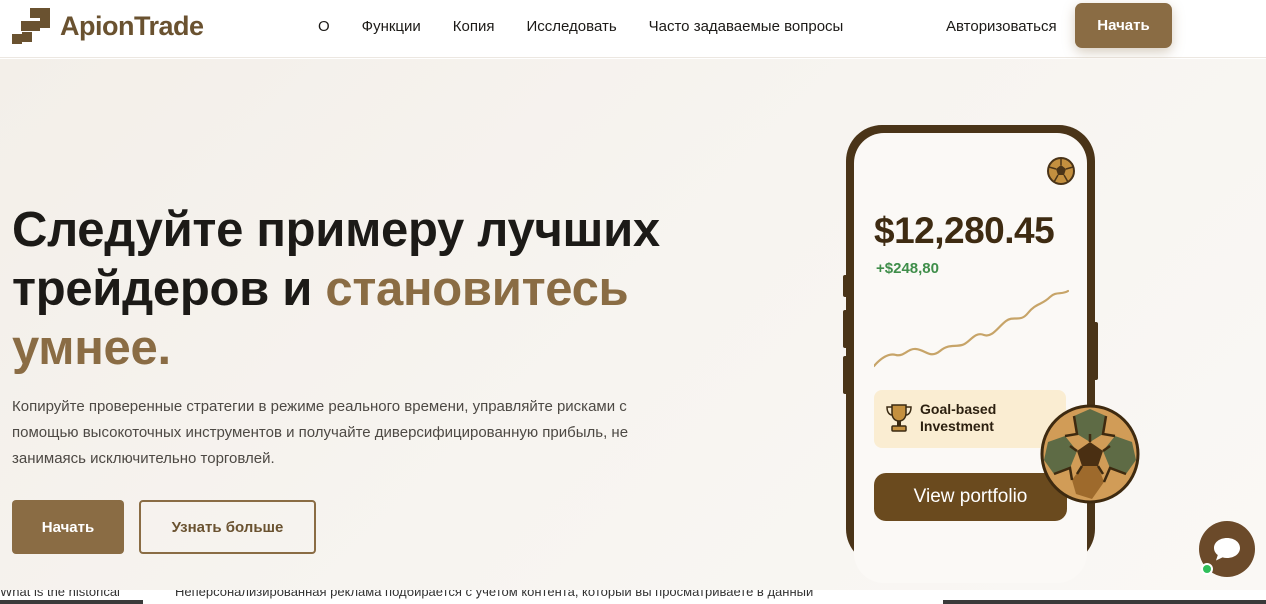 The height and width of the screenshot is (604, 1266). What do you see at coordinates (964, 230) in the screenshot?
I see `portfolio-balance: $12,280.45` at bounding box center [964, 230].